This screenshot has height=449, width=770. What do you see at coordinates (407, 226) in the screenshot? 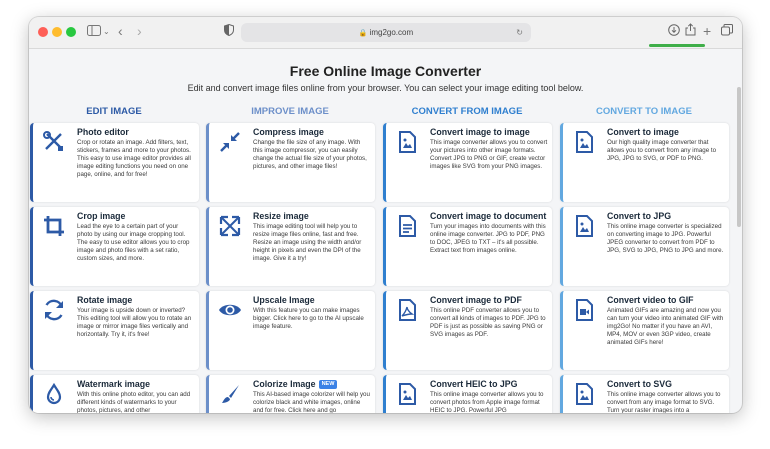
I see `document-file-icon` at bounding box center [407, 226].